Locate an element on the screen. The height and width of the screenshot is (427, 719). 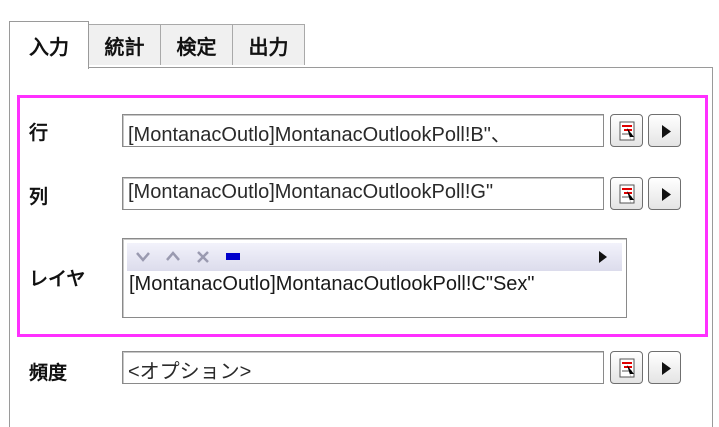
frequency-input: <オプション> is located at coordinates (363, 367).